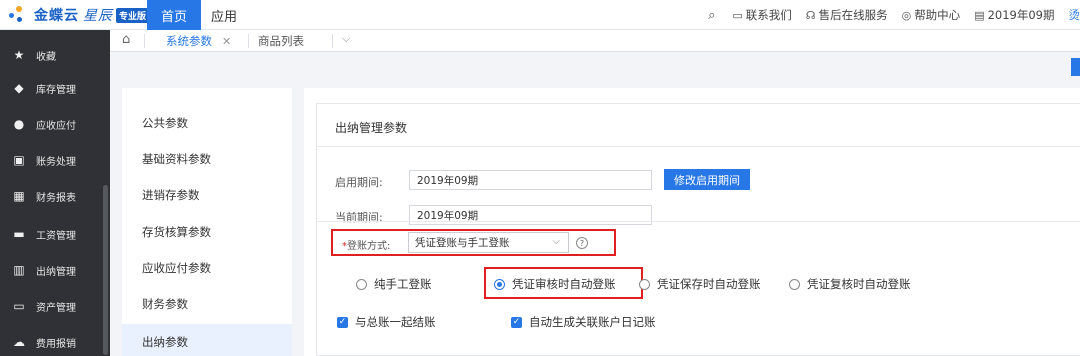 The width and height of the screenshot is (1080, 356). What do you see at coordinates (19, 306) in the screenshot?
I see `asset-icon: ▭` at bounding box center [19, 306].